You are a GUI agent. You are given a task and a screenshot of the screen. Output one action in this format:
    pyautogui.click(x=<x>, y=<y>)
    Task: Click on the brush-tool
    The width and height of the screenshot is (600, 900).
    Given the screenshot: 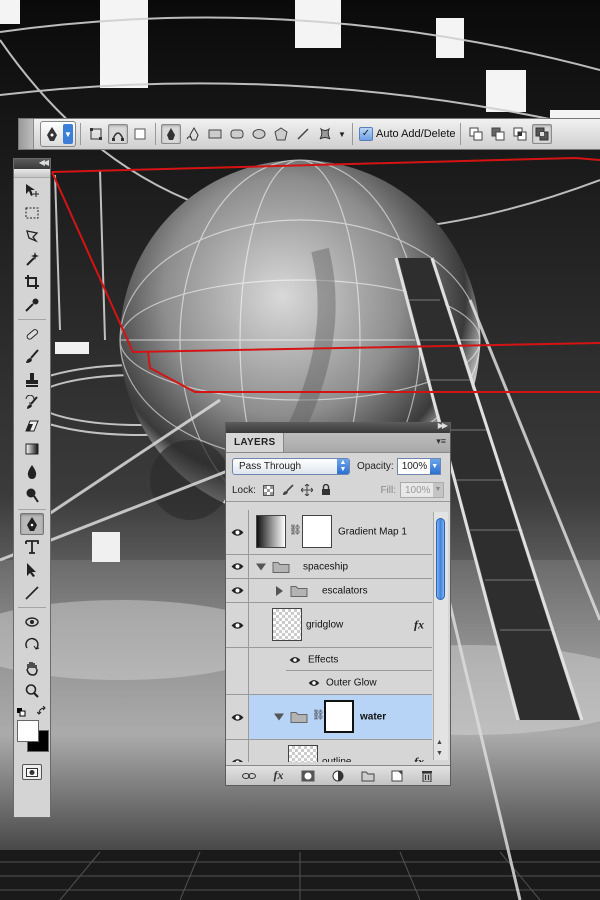 What is the action you would take?
    pyautogui.click(x=32, y=357)
    